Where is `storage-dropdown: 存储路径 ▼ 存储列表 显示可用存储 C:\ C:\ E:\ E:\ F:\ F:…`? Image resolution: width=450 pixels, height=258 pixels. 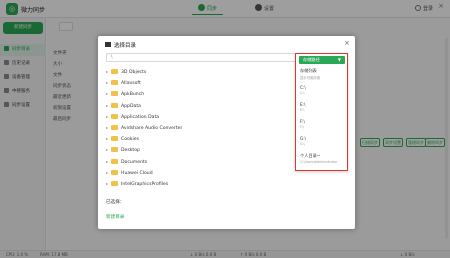 storage-dropdown: 存储路径 ▼ 存储列表 显示可用存储 C:\ C:\ E:\ E:\ F:\ F:… is located at coordinates (321, 112).